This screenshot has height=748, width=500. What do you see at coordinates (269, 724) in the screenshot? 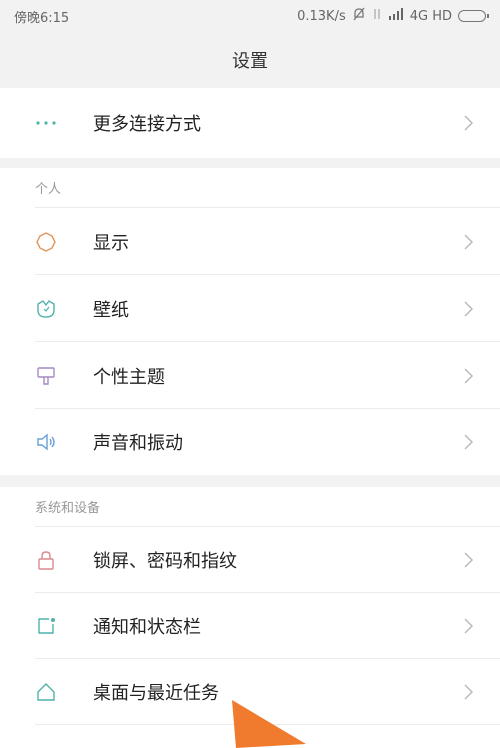
I see `pointer-arrow-icon` at bounding box center [269, 724].